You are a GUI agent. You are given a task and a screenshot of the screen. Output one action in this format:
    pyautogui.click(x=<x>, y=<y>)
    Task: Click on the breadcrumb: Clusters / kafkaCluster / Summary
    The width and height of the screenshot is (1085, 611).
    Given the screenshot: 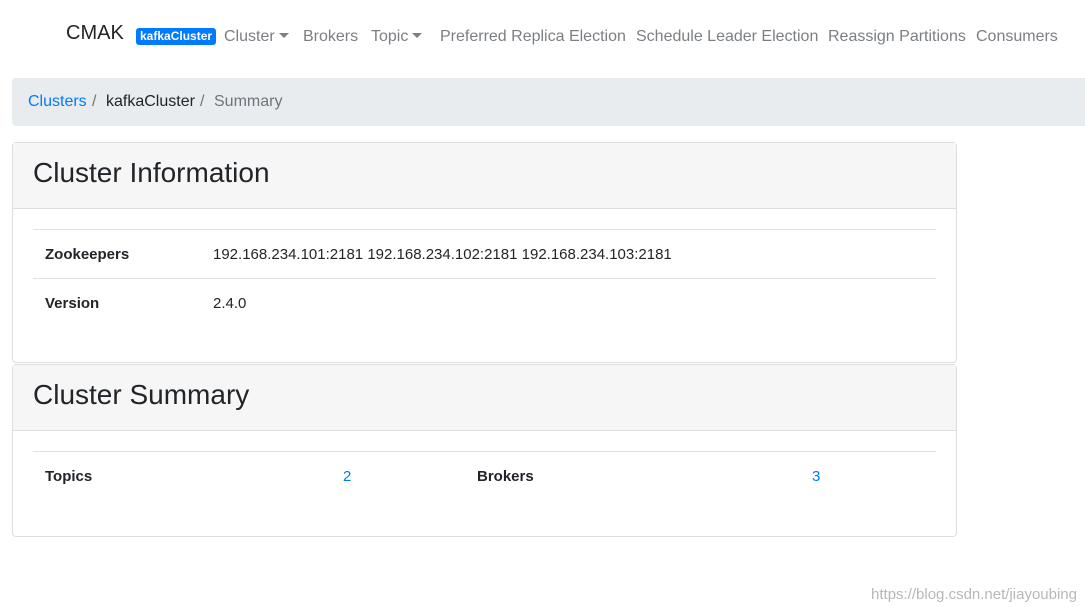 What is the action you would take?
    pyautogui.click(x=548, y=102)
    